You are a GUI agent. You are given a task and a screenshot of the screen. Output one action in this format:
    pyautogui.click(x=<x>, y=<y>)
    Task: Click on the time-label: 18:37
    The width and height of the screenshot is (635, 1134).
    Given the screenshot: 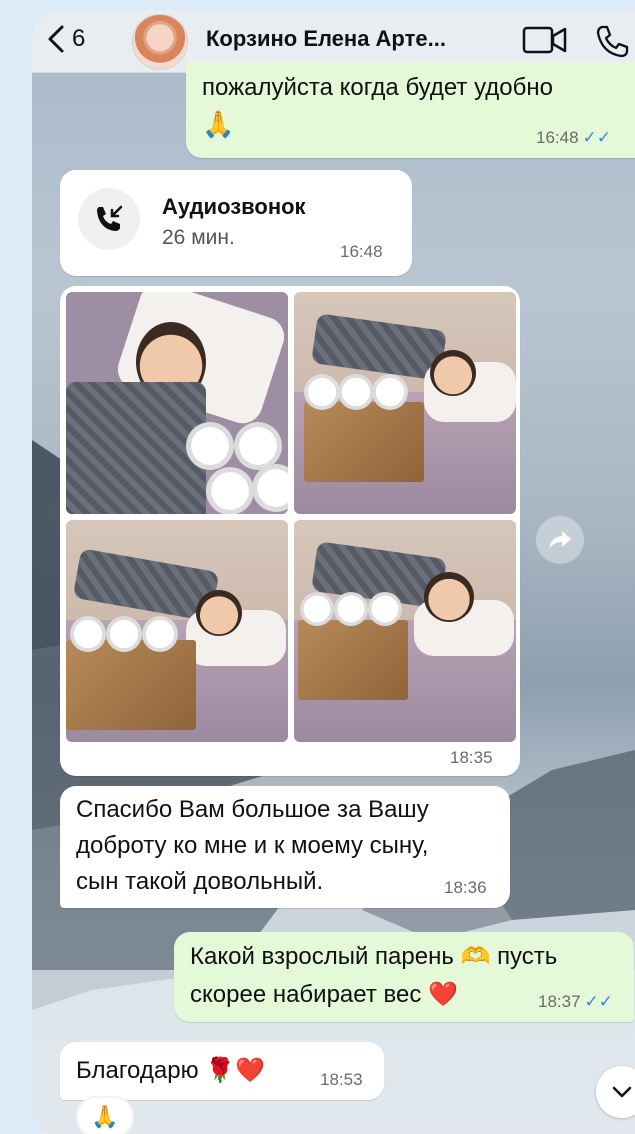 What is the action you would take?
    pyautogui.click(x=559, y=1001)
    